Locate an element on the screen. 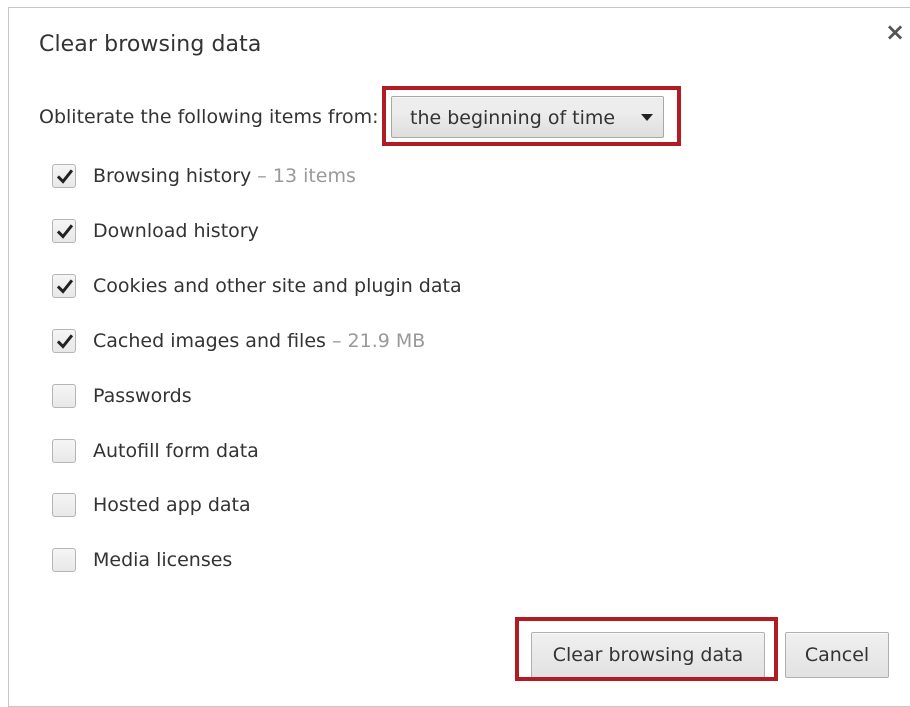 This screenshot has height=707, width=910. download-history-checkbox is located at coordinates (64, 231).